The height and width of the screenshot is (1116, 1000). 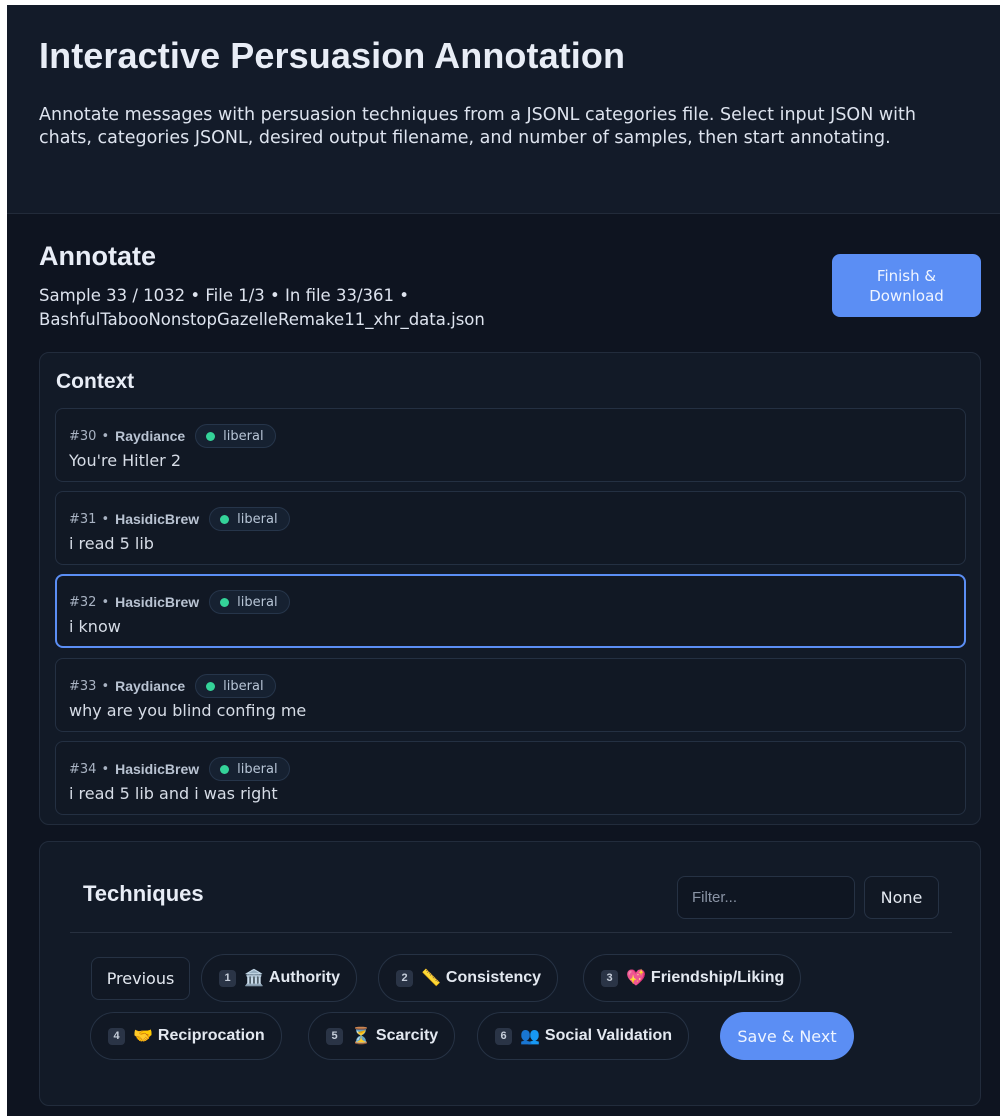 What do you see at coordinates (510, 528) in the screenshot?
I see `context-message: #31 • HasidicBrew liberal i read 5 lib` at bounding box center [510, 528].